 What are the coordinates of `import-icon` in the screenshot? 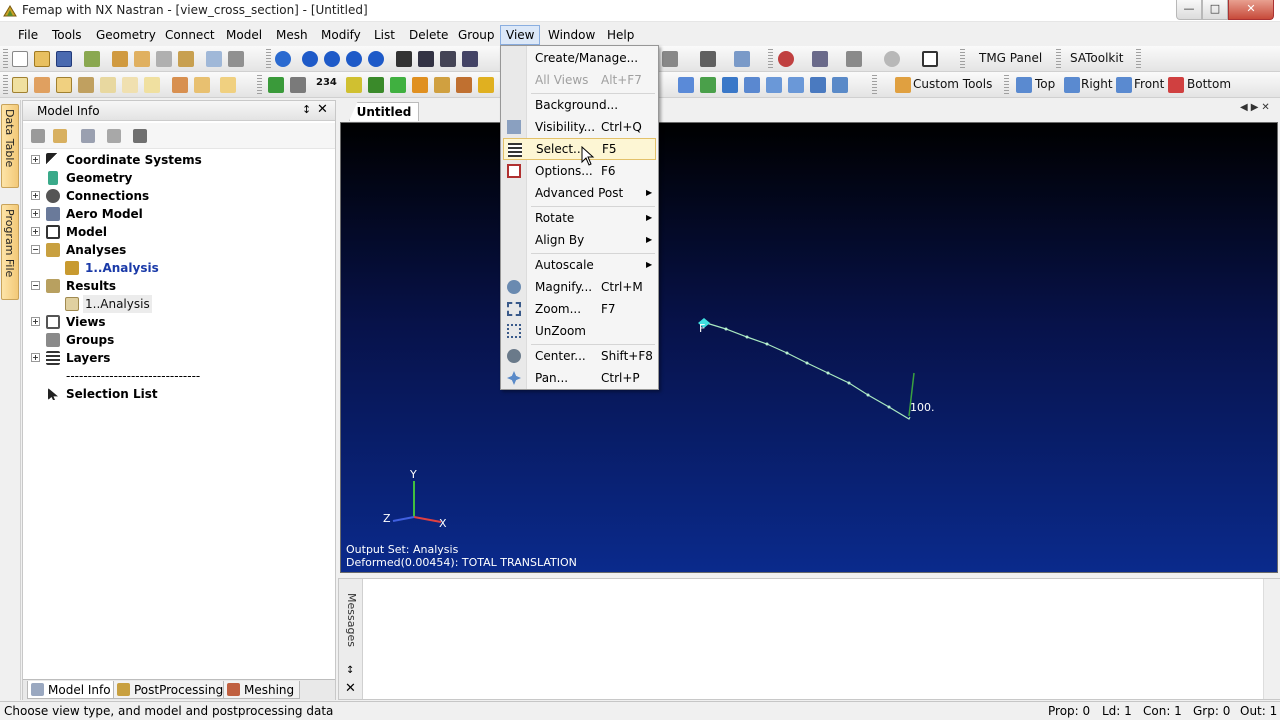 It's located at (92, 59).